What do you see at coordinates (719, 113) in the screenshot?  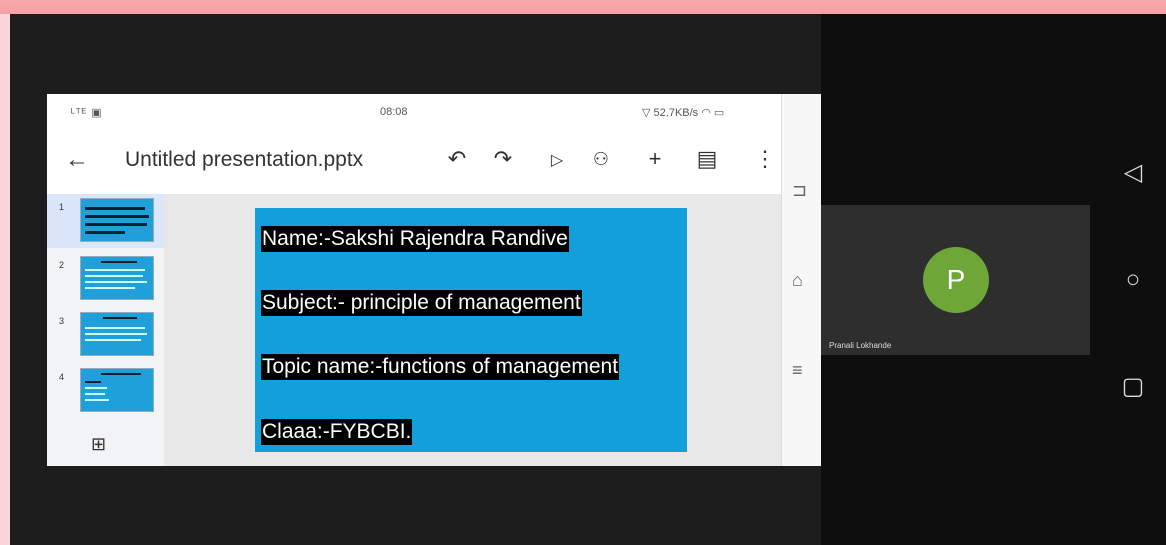 I see `battery-icon: ▭` at bounding box center [719, 113].